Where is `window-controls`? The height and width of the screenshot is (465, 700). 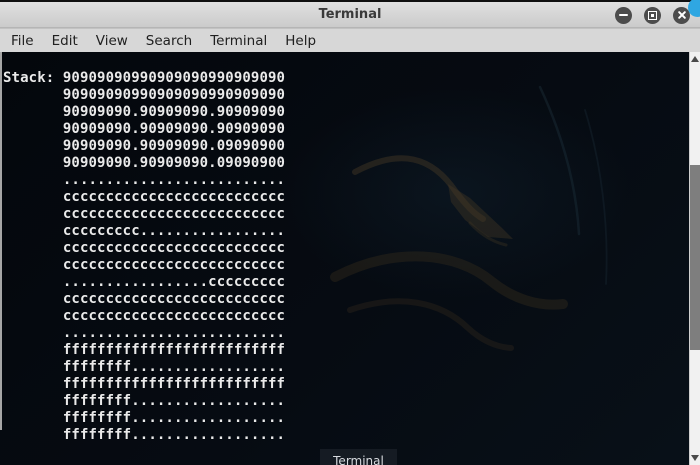
window-controls is located at coordinates (652, 15).